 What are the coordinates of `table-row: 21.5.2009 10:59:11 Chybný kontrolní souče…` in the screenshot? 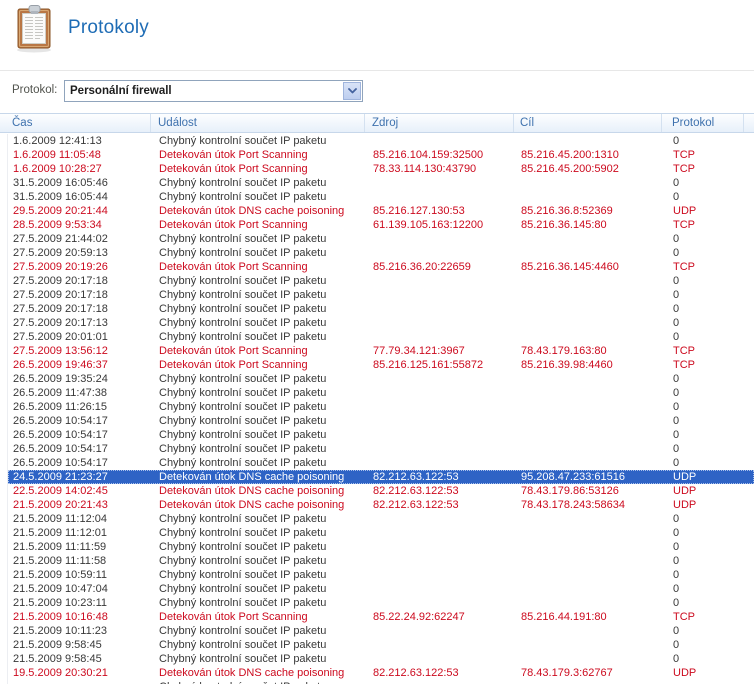 It's located at (381, 575).